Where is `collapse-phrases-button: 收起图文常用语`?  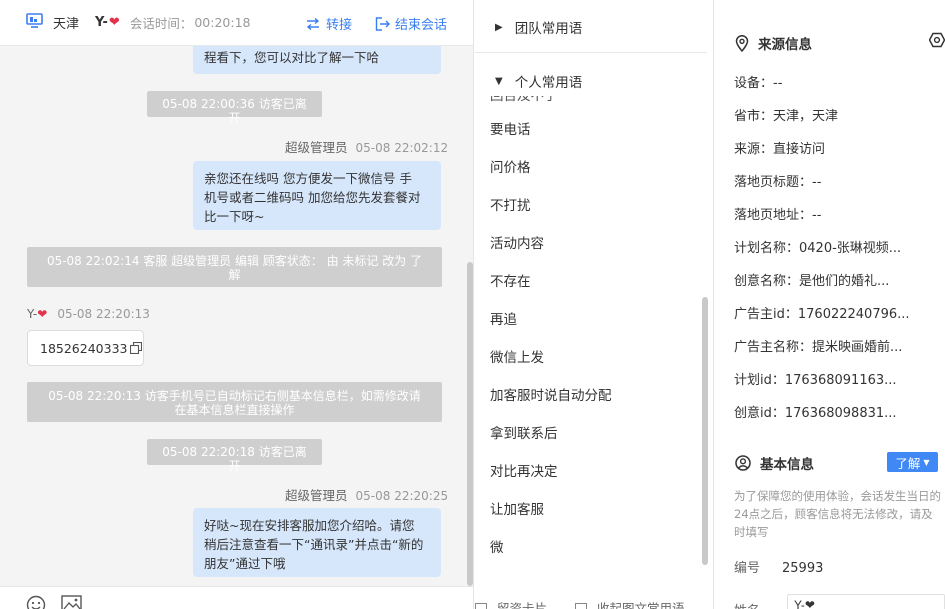
collapse-phrases-button: 收起图文常用语 is located at coordinates (630, 603).